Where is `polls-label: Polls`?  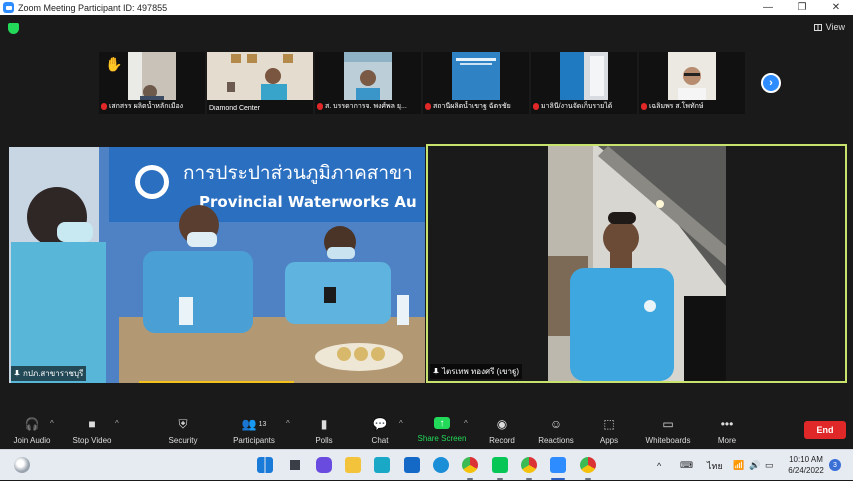 polls-label: Polls is located at coordinates (324, 440).